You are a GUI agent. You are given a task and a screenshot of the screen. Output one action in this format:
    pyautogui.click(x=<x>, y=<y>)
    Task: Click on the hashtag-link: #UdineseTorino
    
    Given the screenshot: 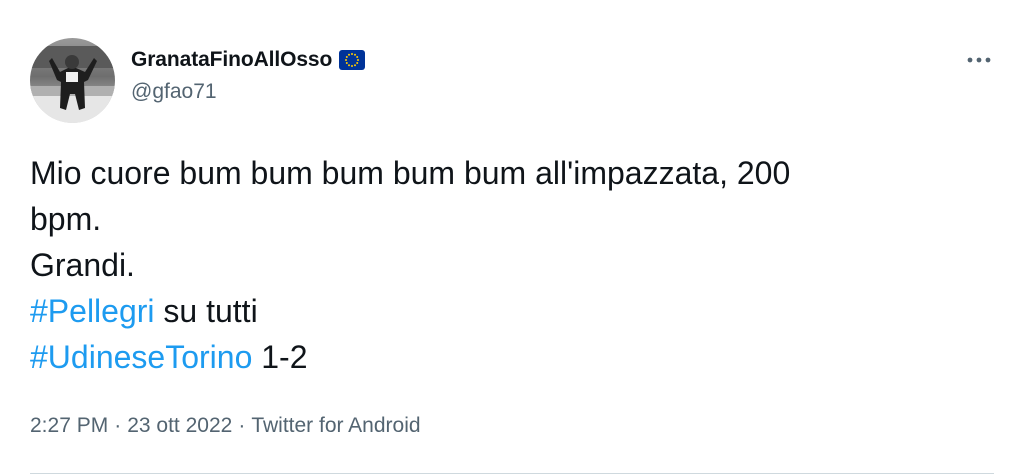 What is the action you would take?
    pyautogui.click(x=141, y=357)
    